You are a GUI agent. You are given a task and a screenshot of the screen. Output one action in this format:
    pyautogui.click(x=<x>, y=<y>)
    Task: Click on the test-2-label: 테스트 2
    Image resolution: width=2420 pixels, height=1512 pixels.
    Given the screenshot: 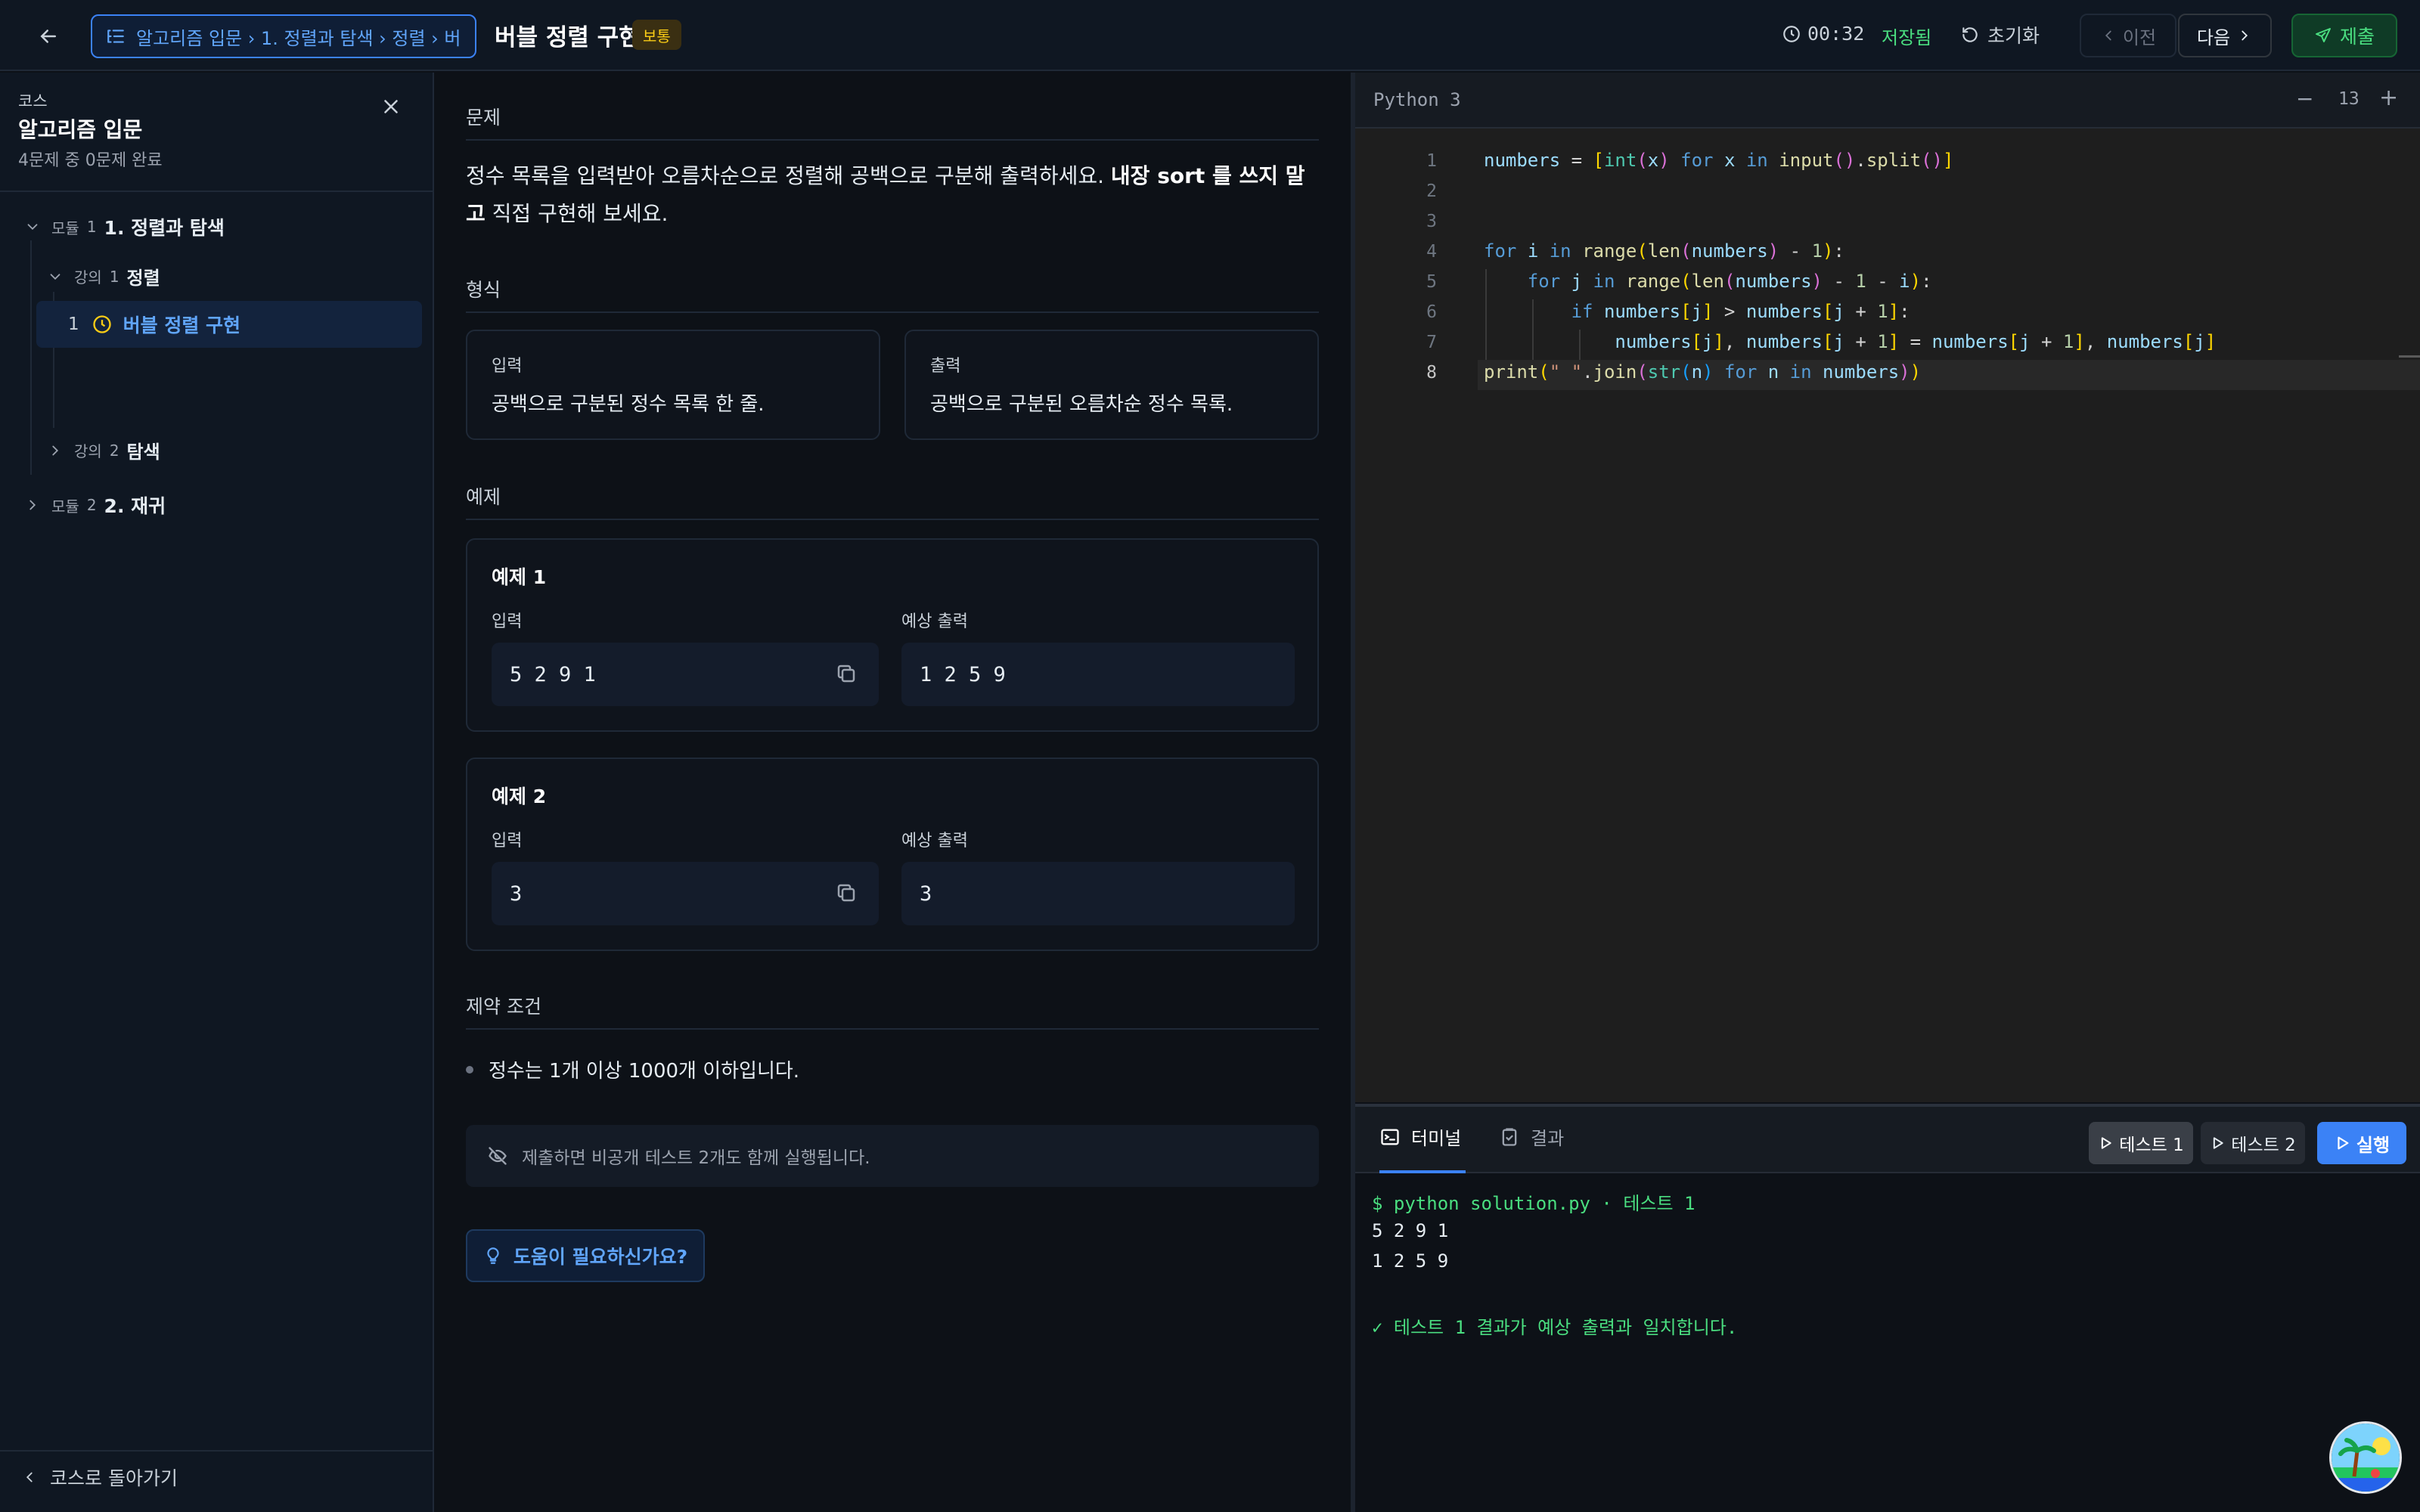 What is the action you would take?
    pyautogui.click(x=2263, y=1145)
    